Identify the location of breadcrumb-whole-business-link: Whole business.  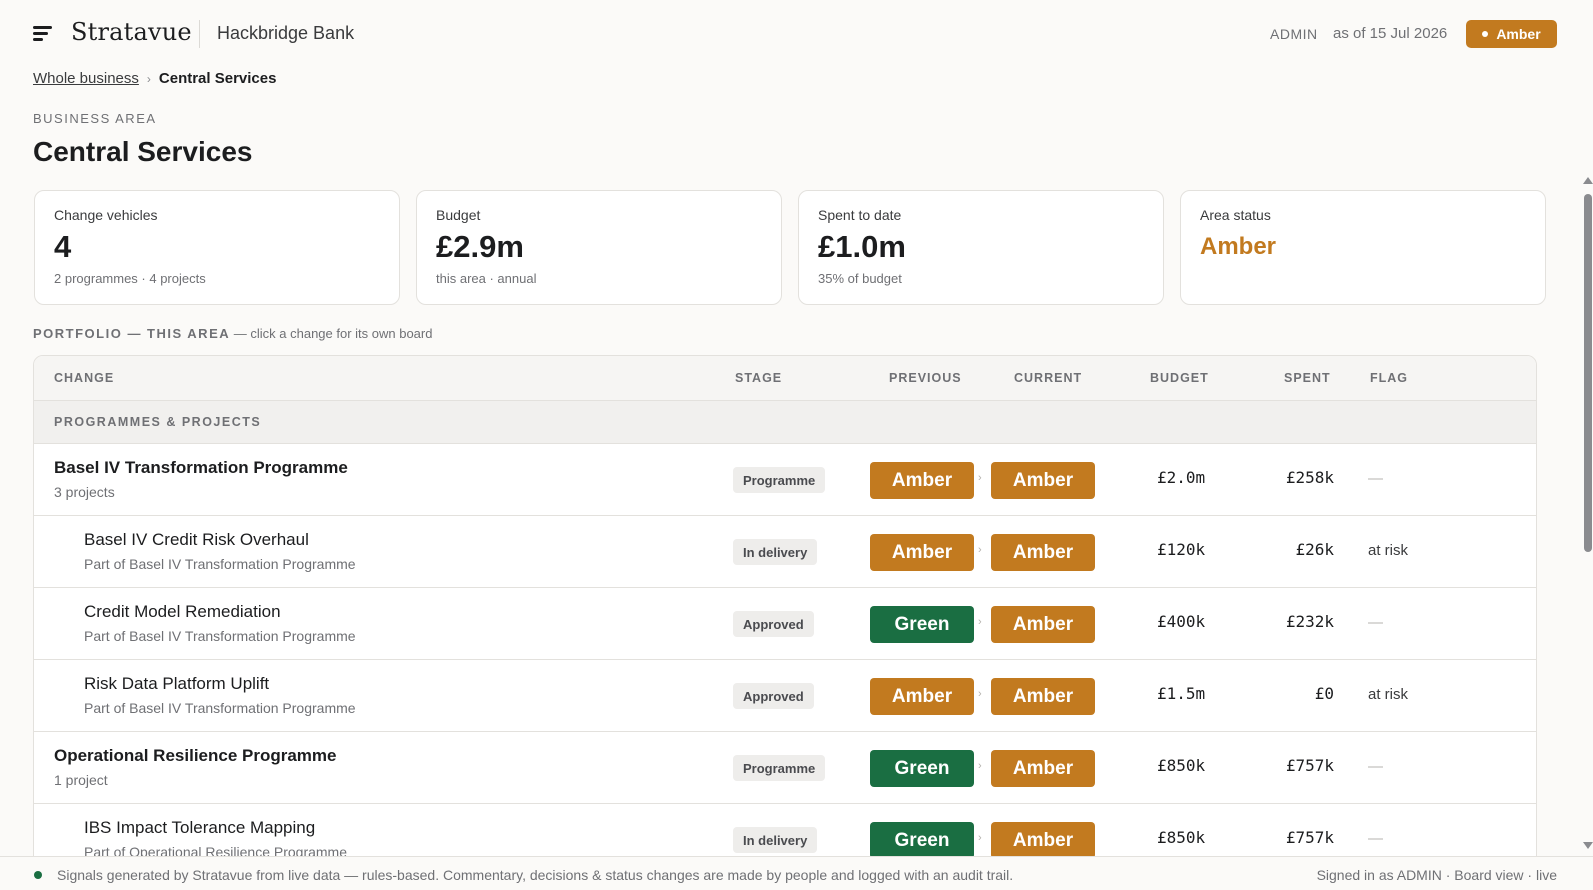
(86, 78).